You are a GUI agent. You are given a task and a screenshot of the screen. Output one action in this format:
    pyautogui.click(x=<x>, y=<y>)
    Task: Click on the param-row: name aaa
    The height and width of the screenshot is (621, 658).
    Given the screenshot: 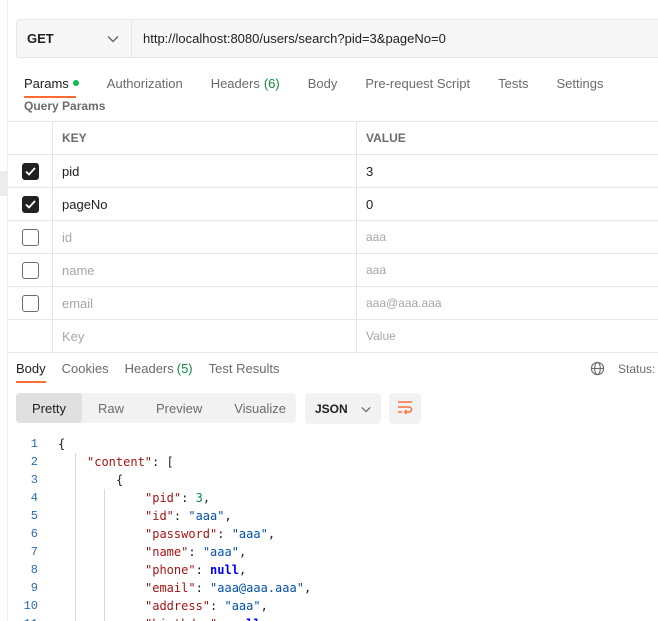 What is the action you would take?
    pyautogui.click(x=333, y=270)
    